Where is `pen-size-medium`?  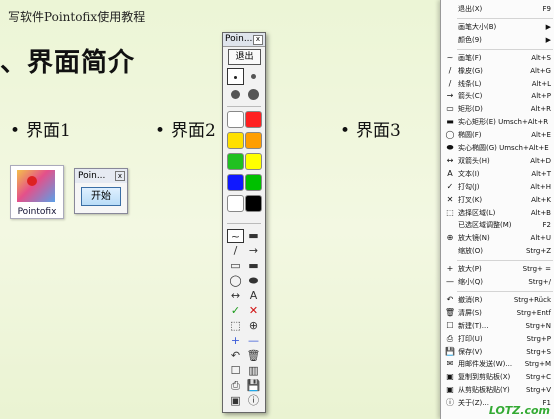
pen-size-medium is located at coordinates (253, 76).